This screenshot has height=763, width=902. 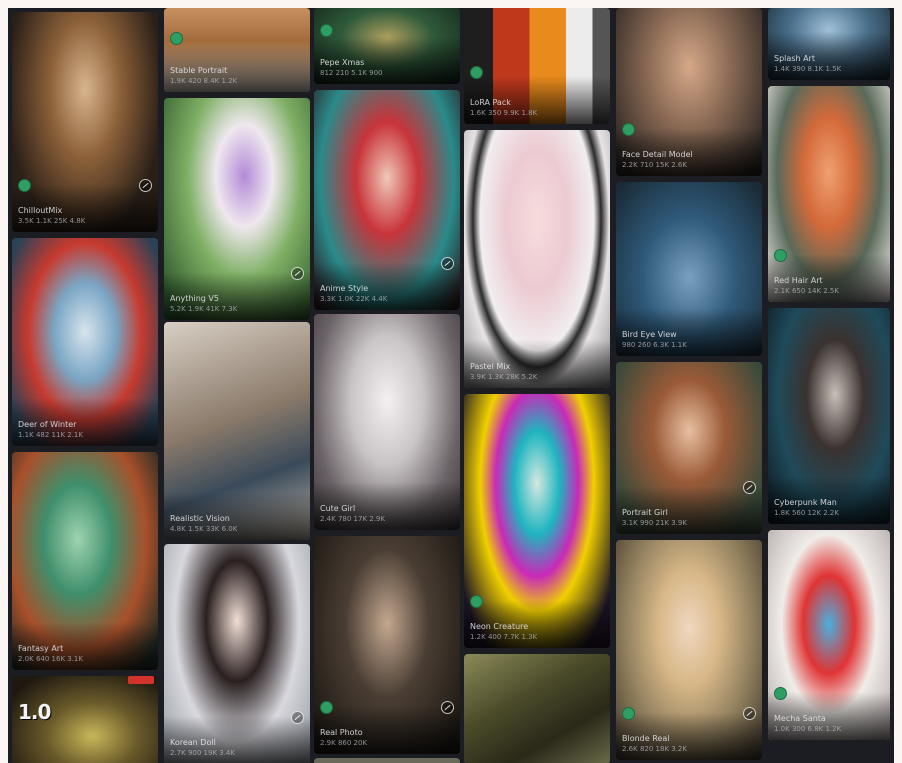 I want to click on new-tag, so click(x=141, y=680).